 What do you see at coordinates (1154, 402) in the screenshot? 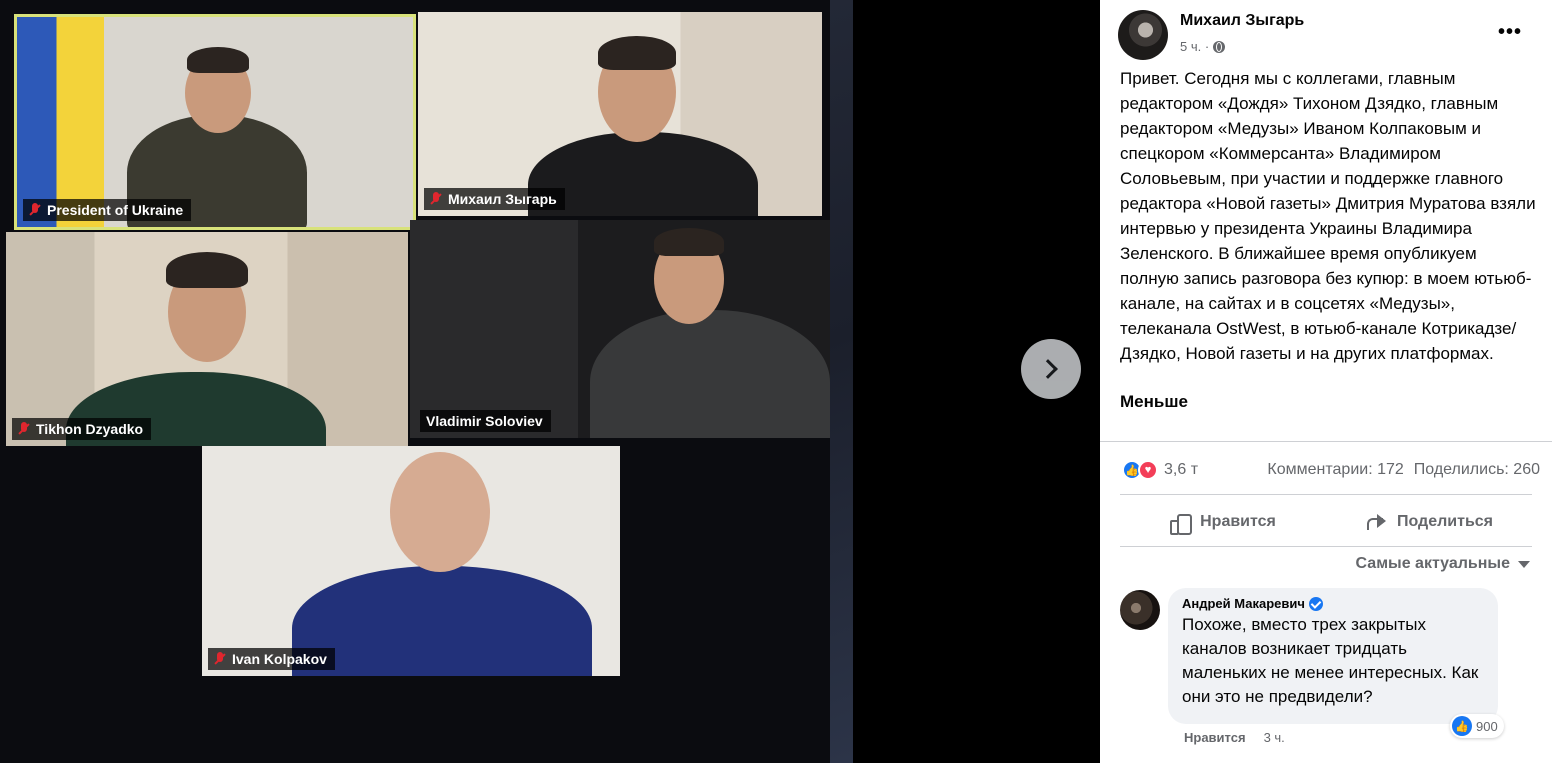
I see `show-less-link: Меньше` at bounding box center [1154, 402].